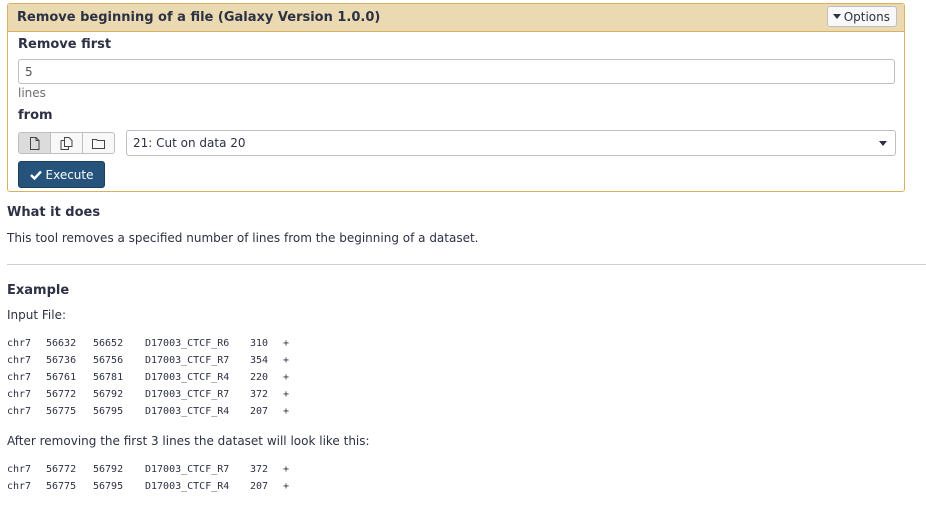  What do you see at coordinates (35, 175) in the screenshot?
I see `check-icon` at bounding box center [35, 175].